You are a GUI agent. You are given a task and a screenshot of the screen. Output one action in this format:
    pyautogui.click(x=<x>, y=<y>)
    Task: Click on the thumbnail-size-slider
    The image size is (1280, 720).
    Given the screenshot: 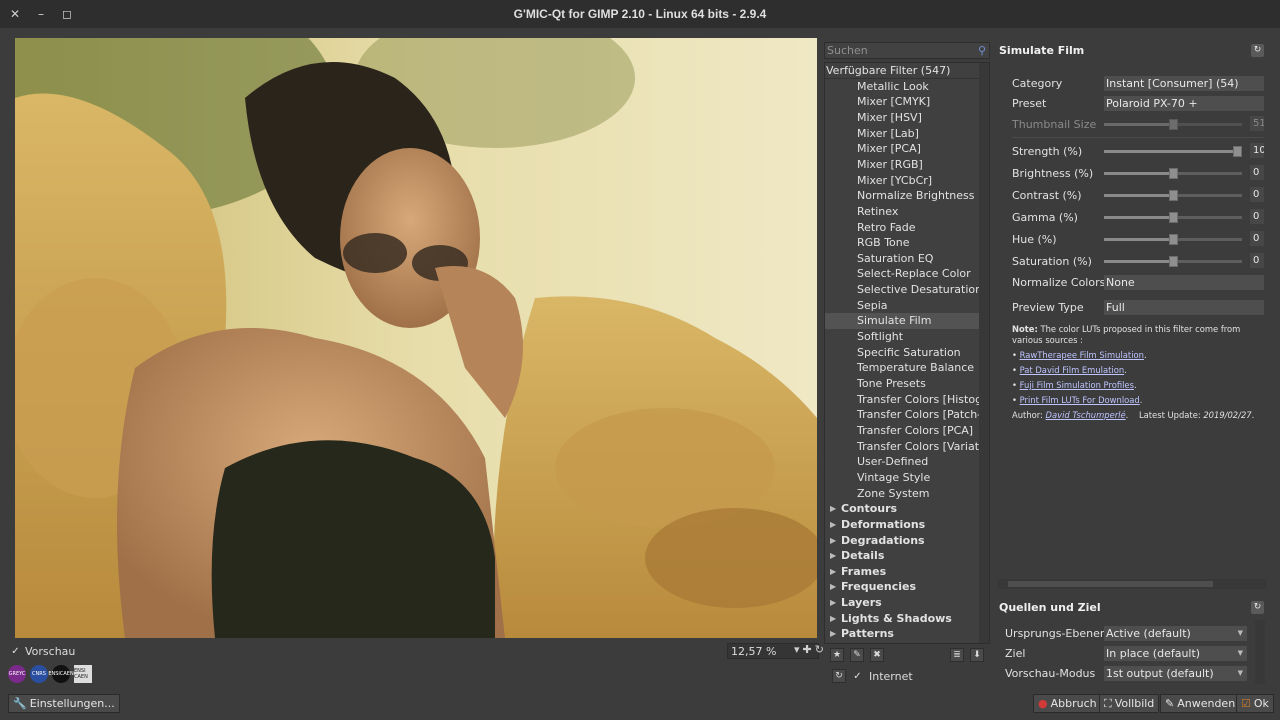 What is the action you would take?
    pyautogui.click(x=1173, y=124)
    